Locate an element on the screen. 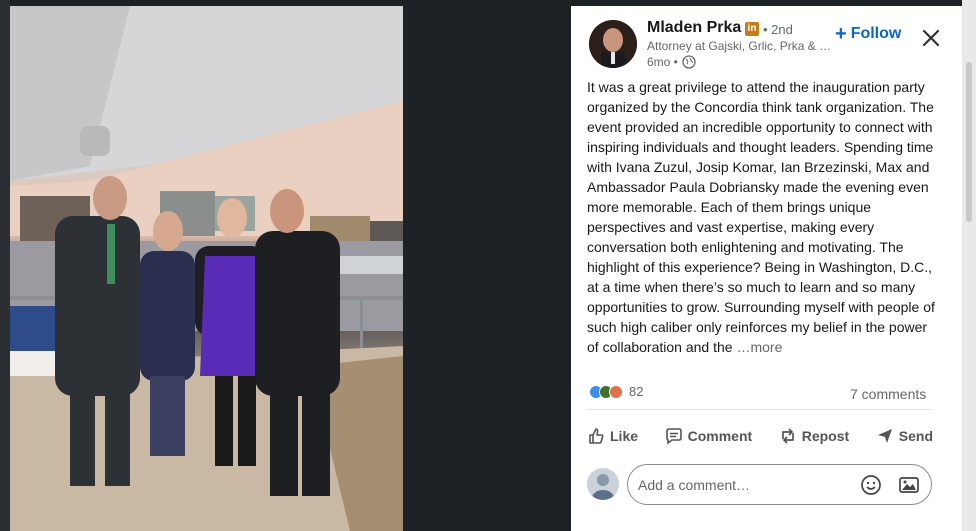  repost-button: Repost is located at coordinates (814, 436).